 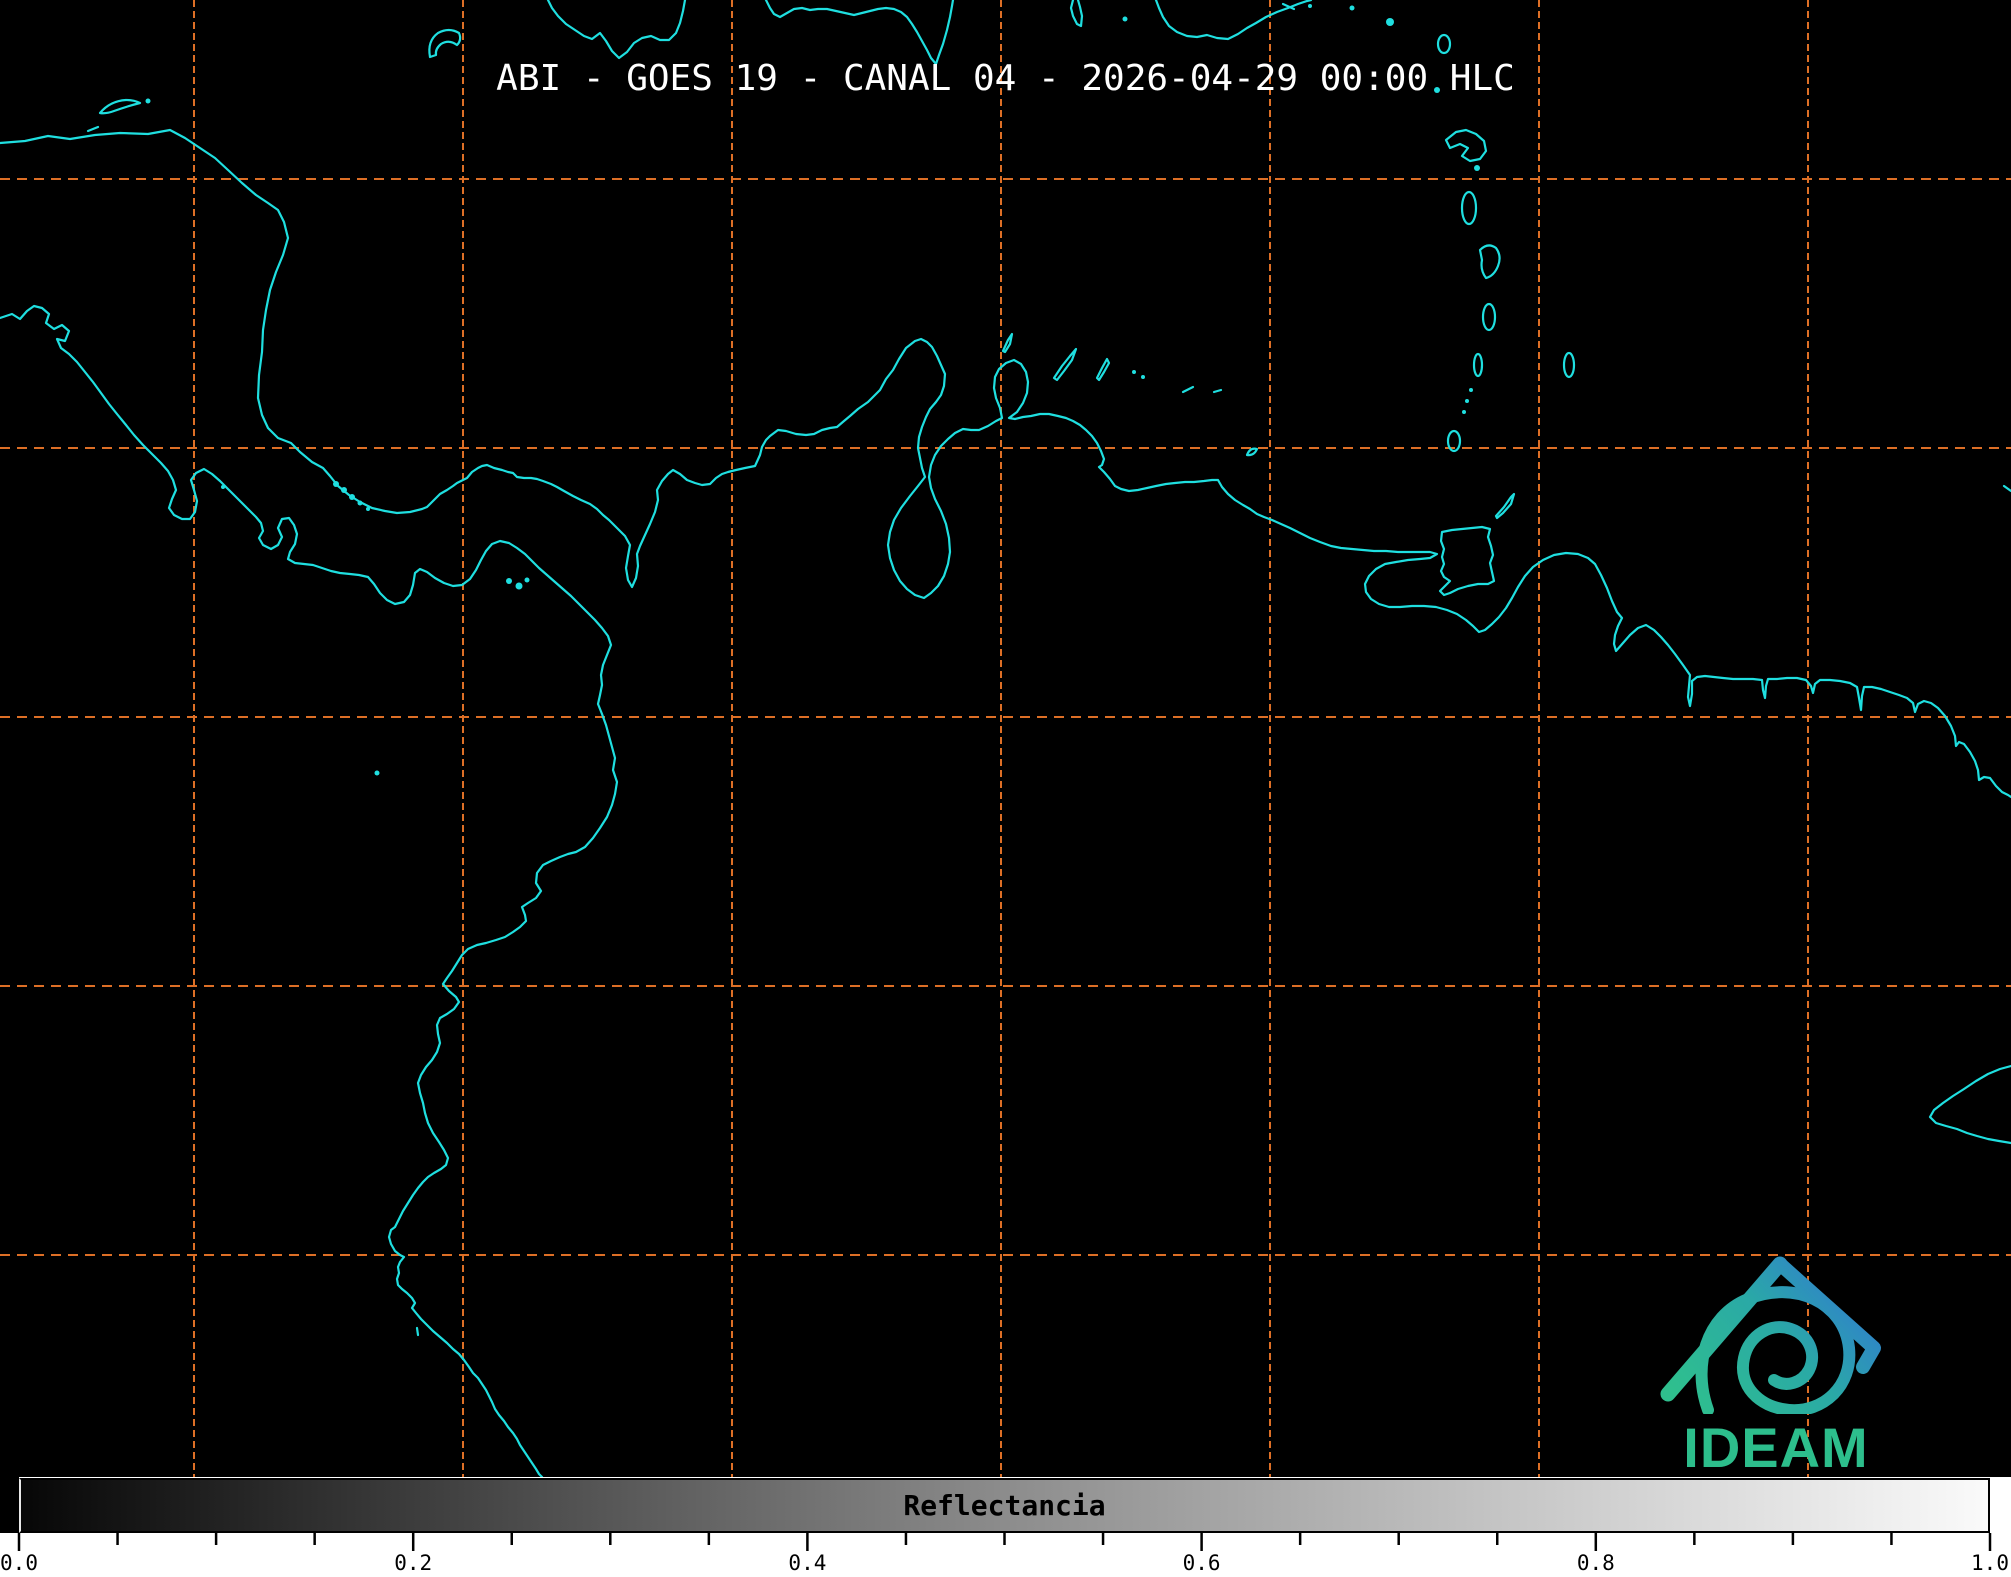 I want to click on ideam-logo-text: IDEAM, so click(x=1776, y=1446).